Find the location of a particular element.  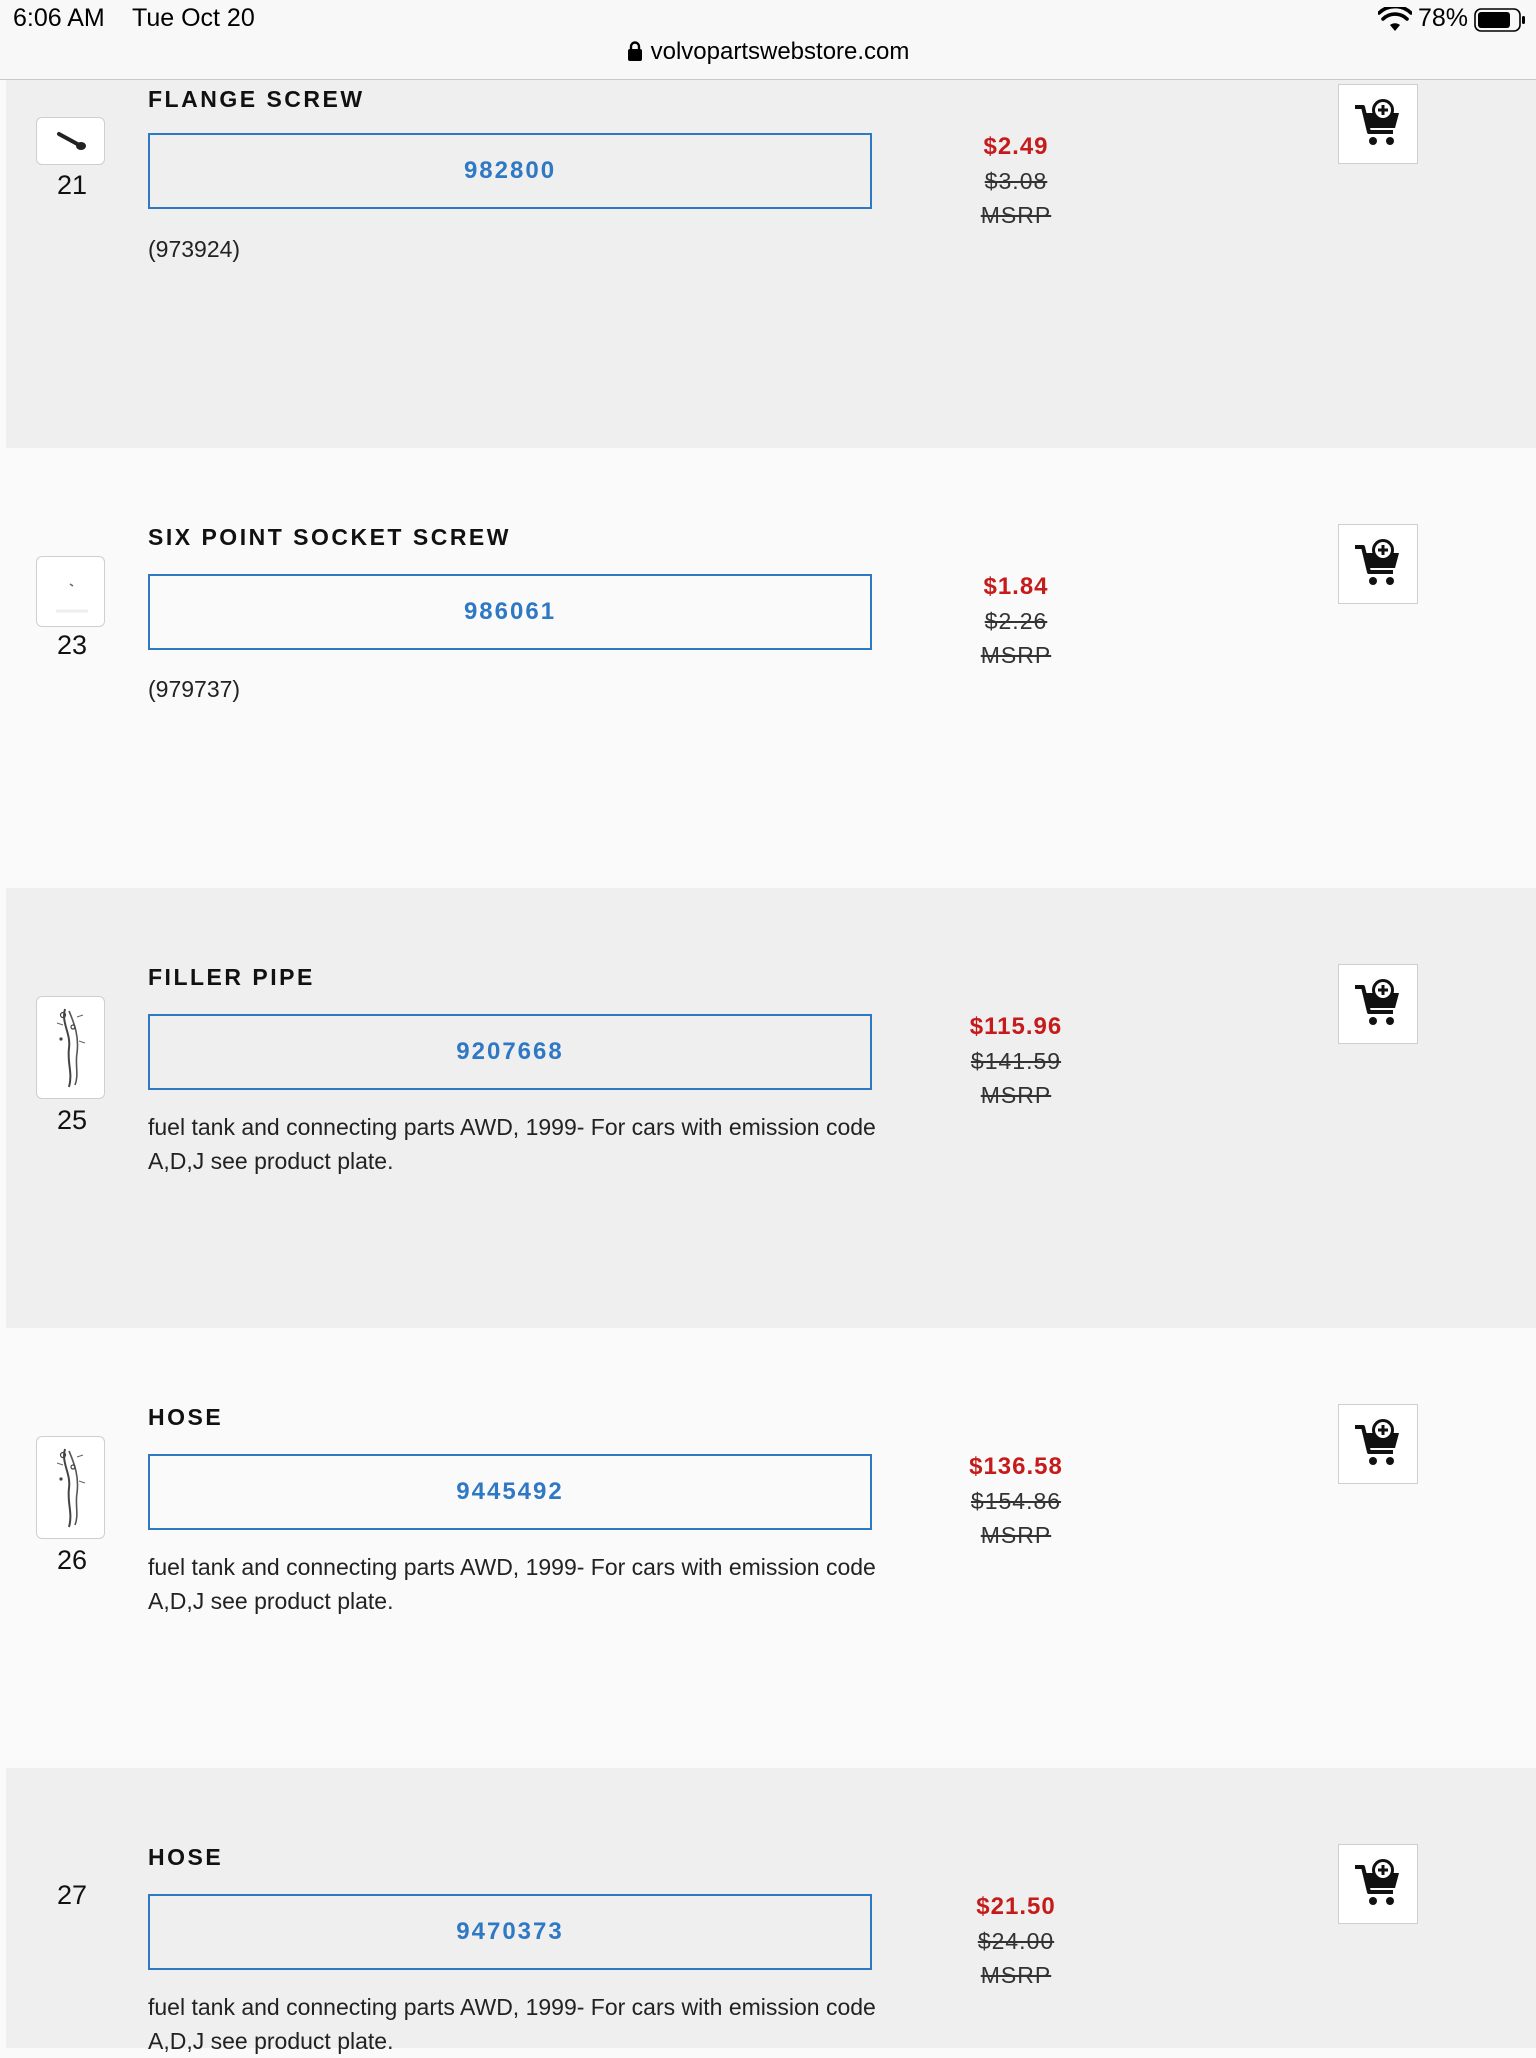

part-number-button: 9445492 is located at coordinates (510, 1492).